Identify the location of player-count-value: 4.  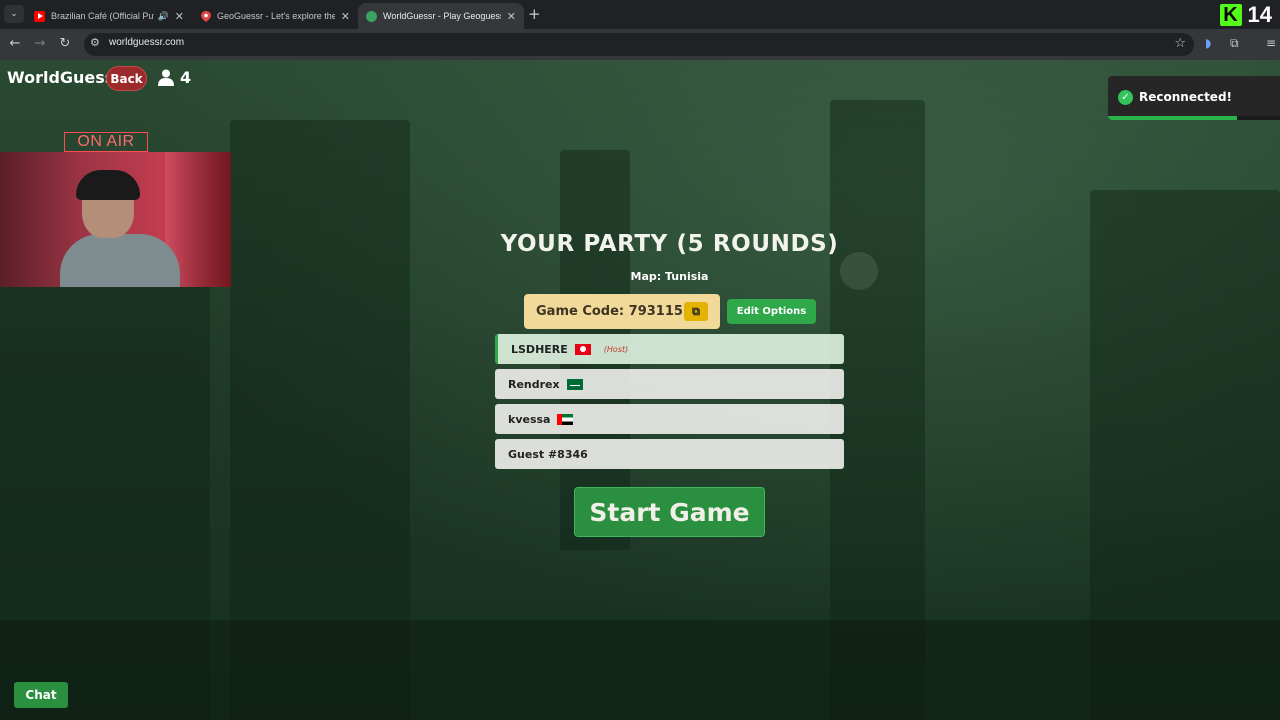
(186, 77).